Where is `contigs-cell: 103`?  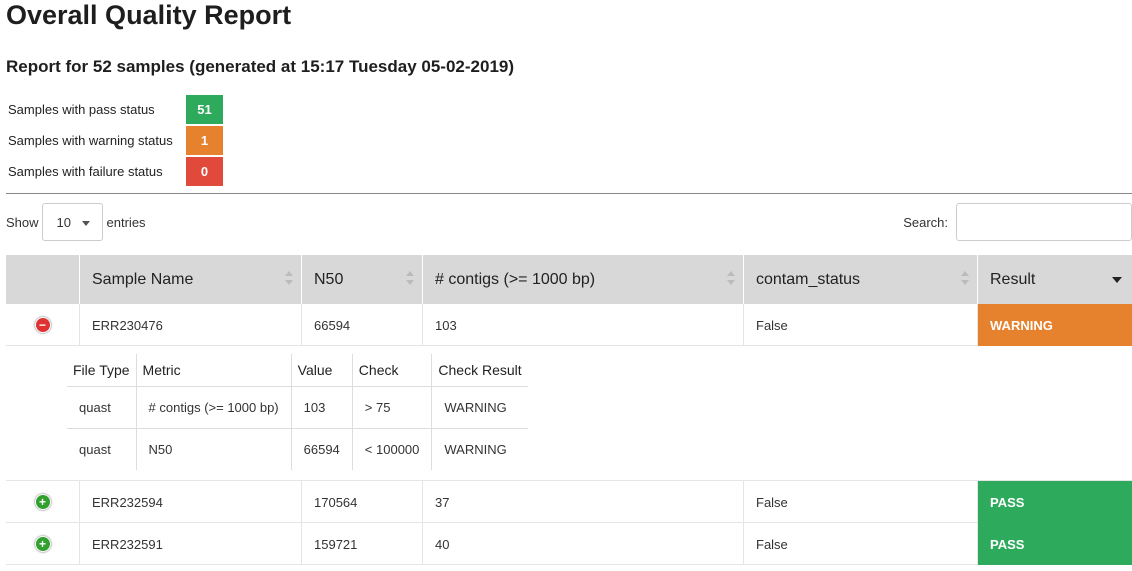
contigs-cell: 103 is located at coordinates (582, 325).